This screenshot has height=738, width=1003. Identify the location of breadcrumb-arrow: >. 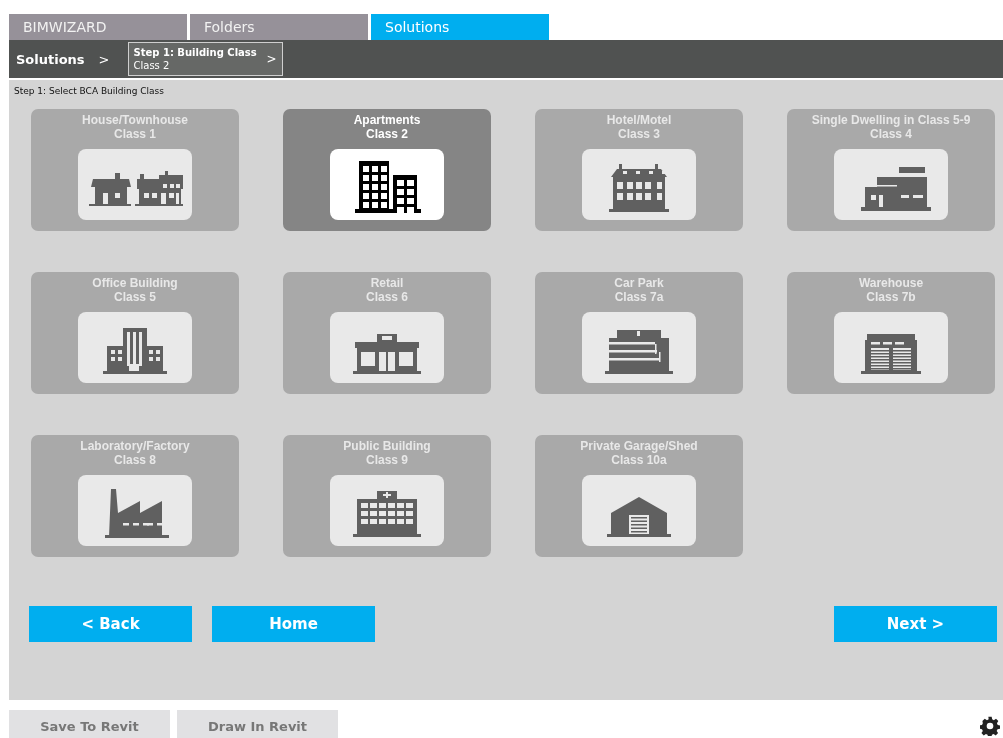
(104, 59).